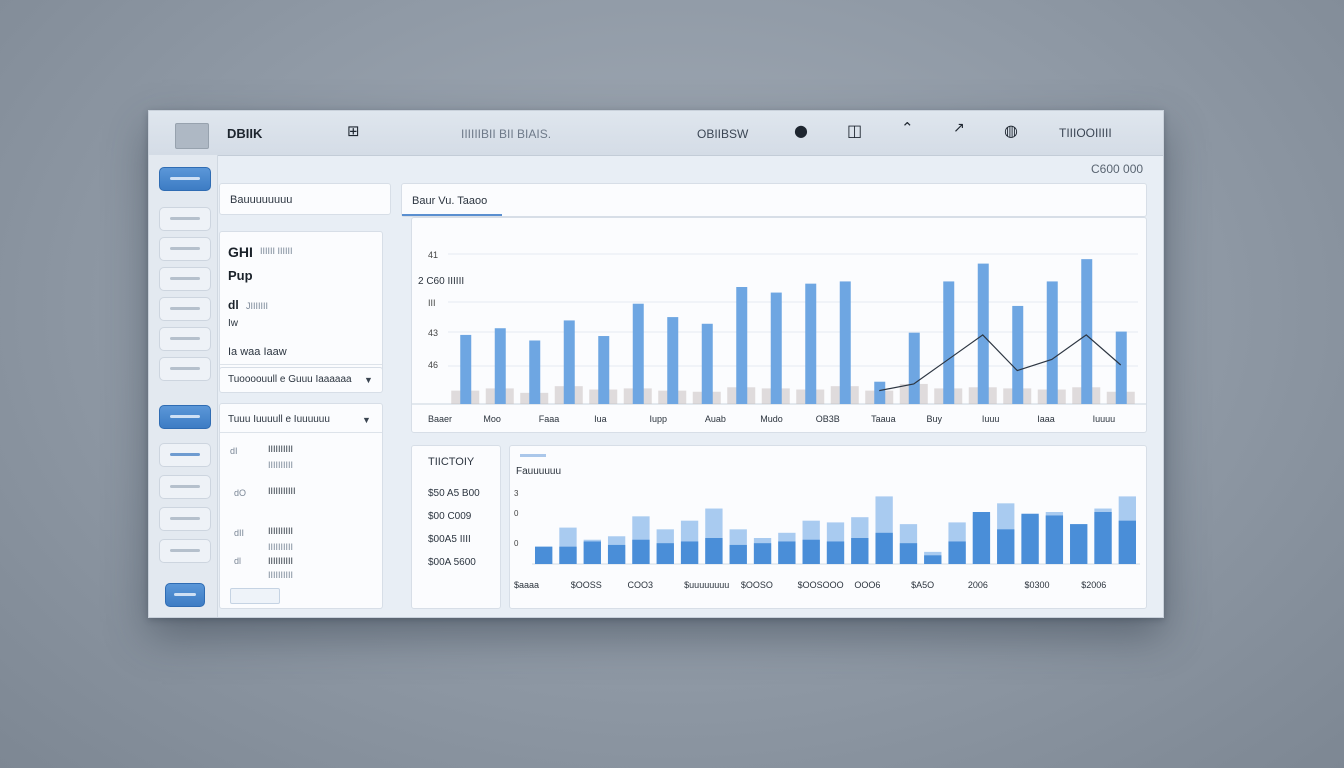 Image resolution: width=1344 pixels, height=768 pixels. What do you see at coordinates (934, 419) in the screenshot?
I see `x-tick-label: Buy` at bounding box center [934, 419].